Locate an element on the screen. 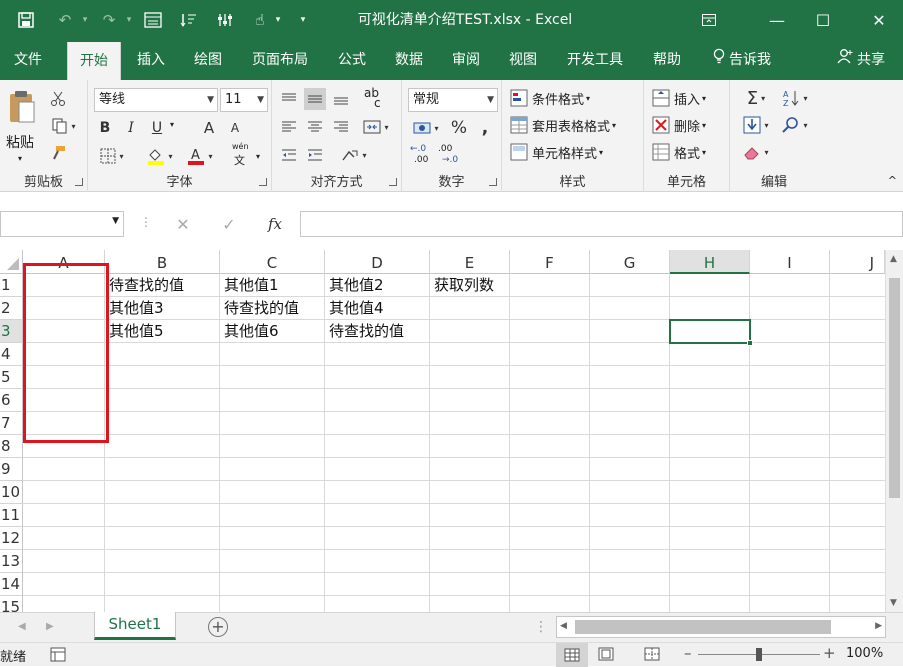 The width and height of the screenshot is (903, 667). tab-page-layout: 页面布局 is located at coordinates (280, 60).